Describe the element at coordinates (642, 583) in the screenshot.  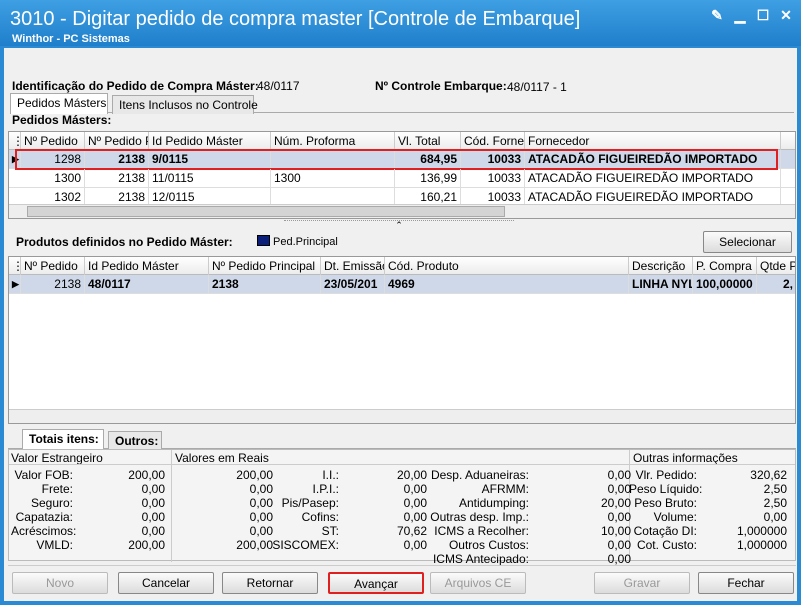
I see `gravar-button: Gravar` at that location.